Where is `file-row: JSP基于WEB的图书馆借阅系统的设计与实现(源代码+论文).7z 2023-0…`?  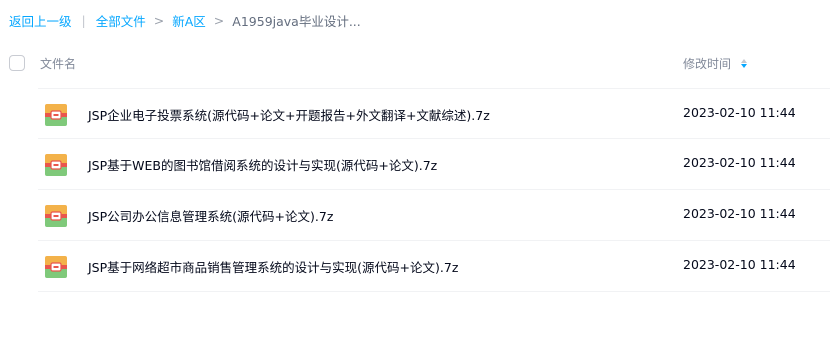 file-row: JSP基于WEB的图书馆借阅系统的设计与实现(源代码+论文).7z 2023-0… is located at coordinates (434, 164).